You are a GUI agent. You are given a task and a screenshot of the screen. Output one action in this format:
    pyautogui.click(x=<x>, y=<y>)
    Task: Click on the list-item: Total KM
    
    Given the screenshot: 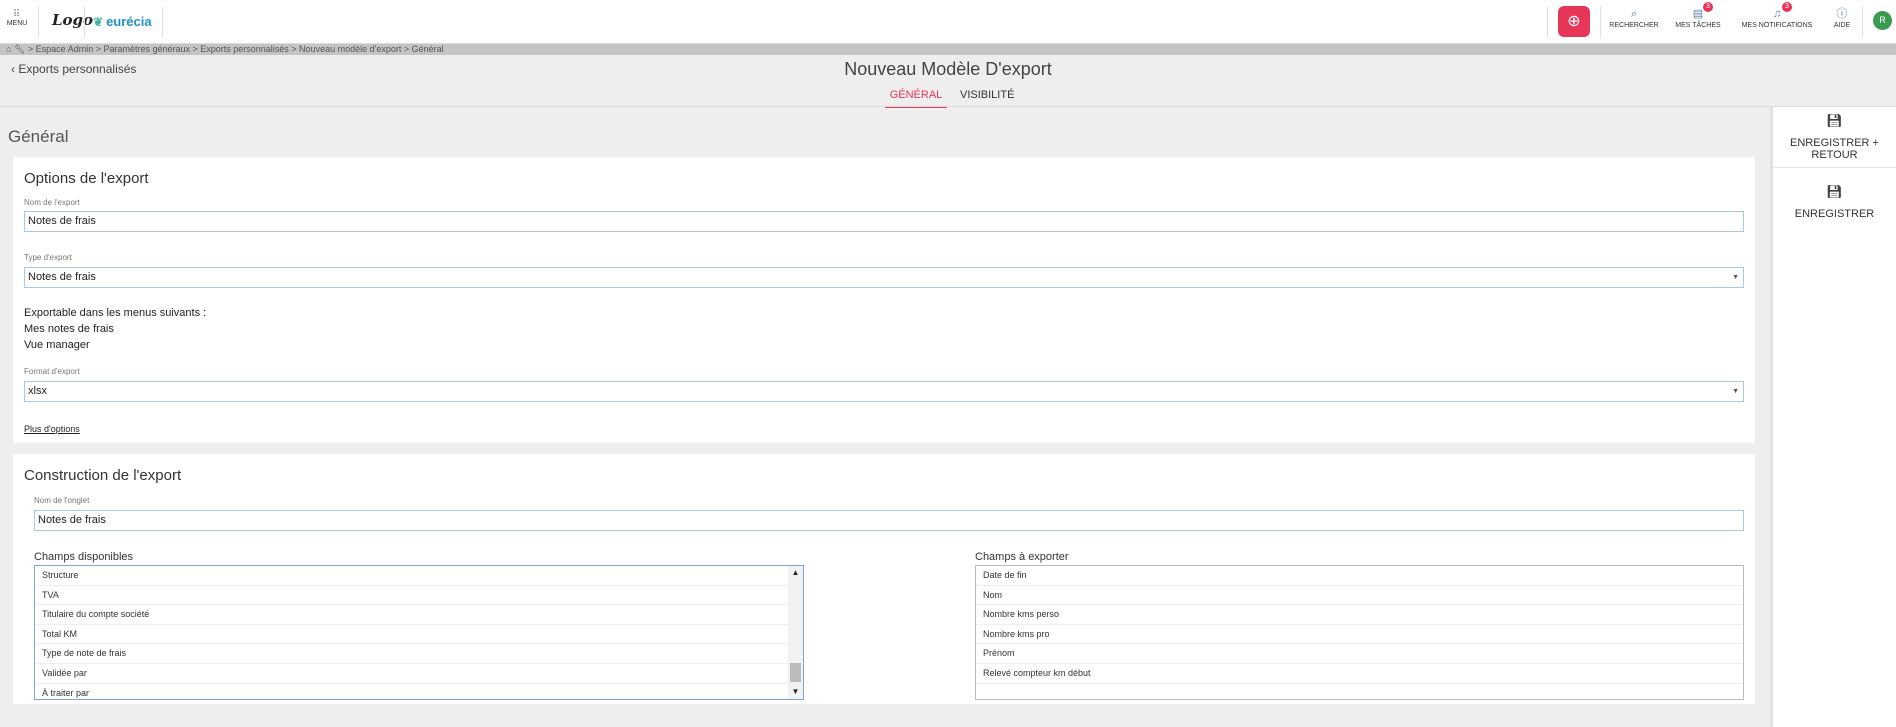 What is the action you would take?
    pyautogui.click(x=419, y=635)
    